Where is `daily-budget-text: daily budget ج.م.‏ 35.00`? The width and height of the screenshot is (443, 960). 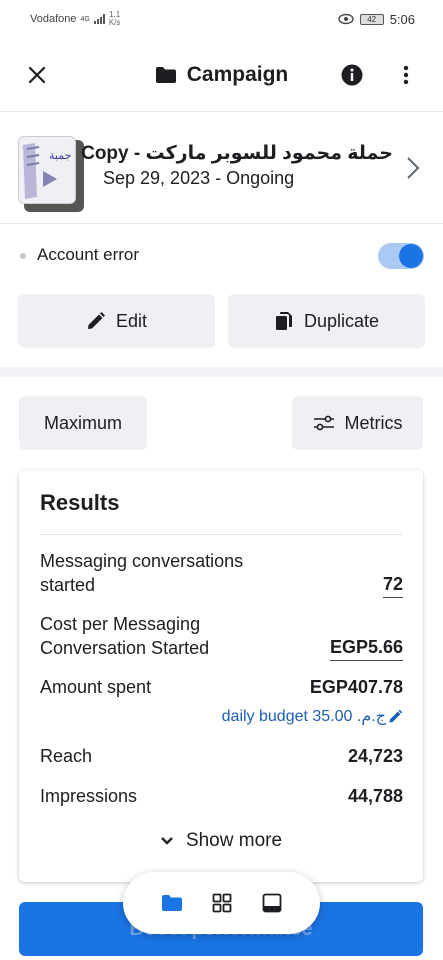
daily-budget-text: daily budget ج.م.‏ 35.00 is located at coordinates (303, 716).